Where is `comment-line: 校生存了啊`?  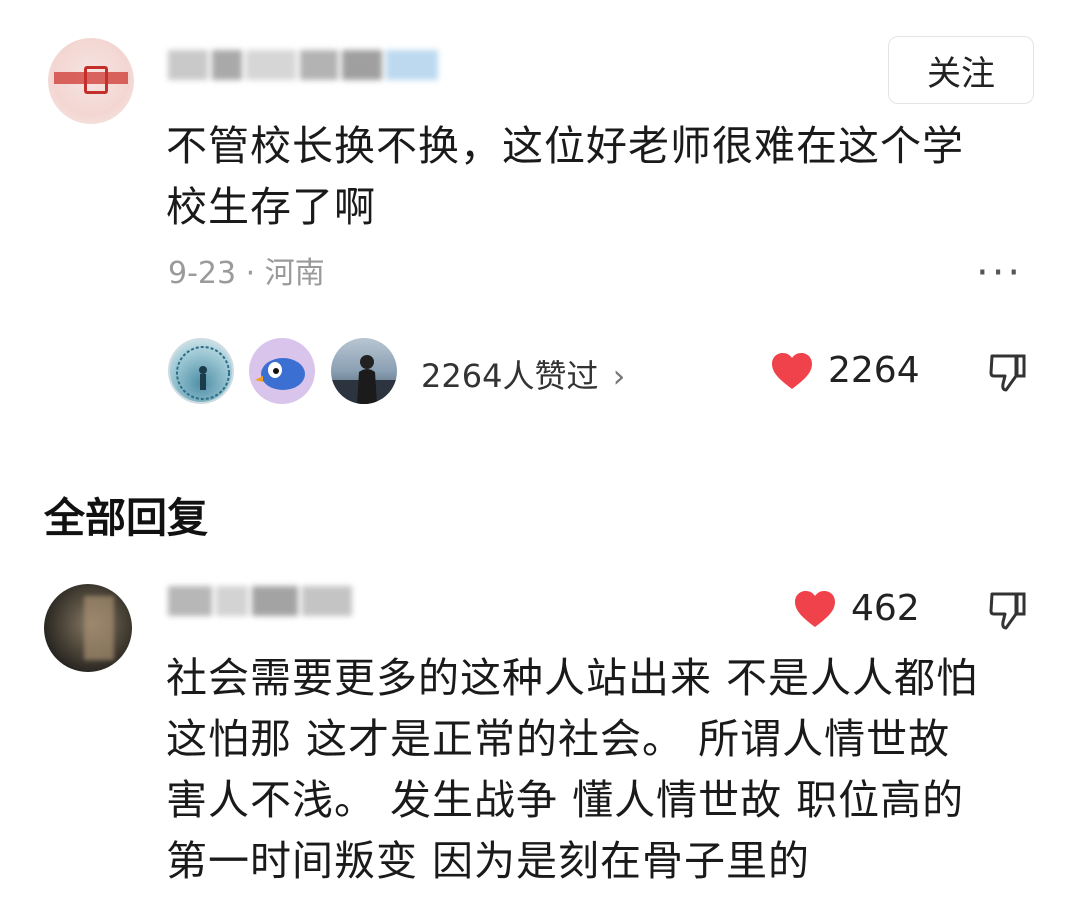
comment-line: 校生存了啊 is located at coordinates (271, 207).